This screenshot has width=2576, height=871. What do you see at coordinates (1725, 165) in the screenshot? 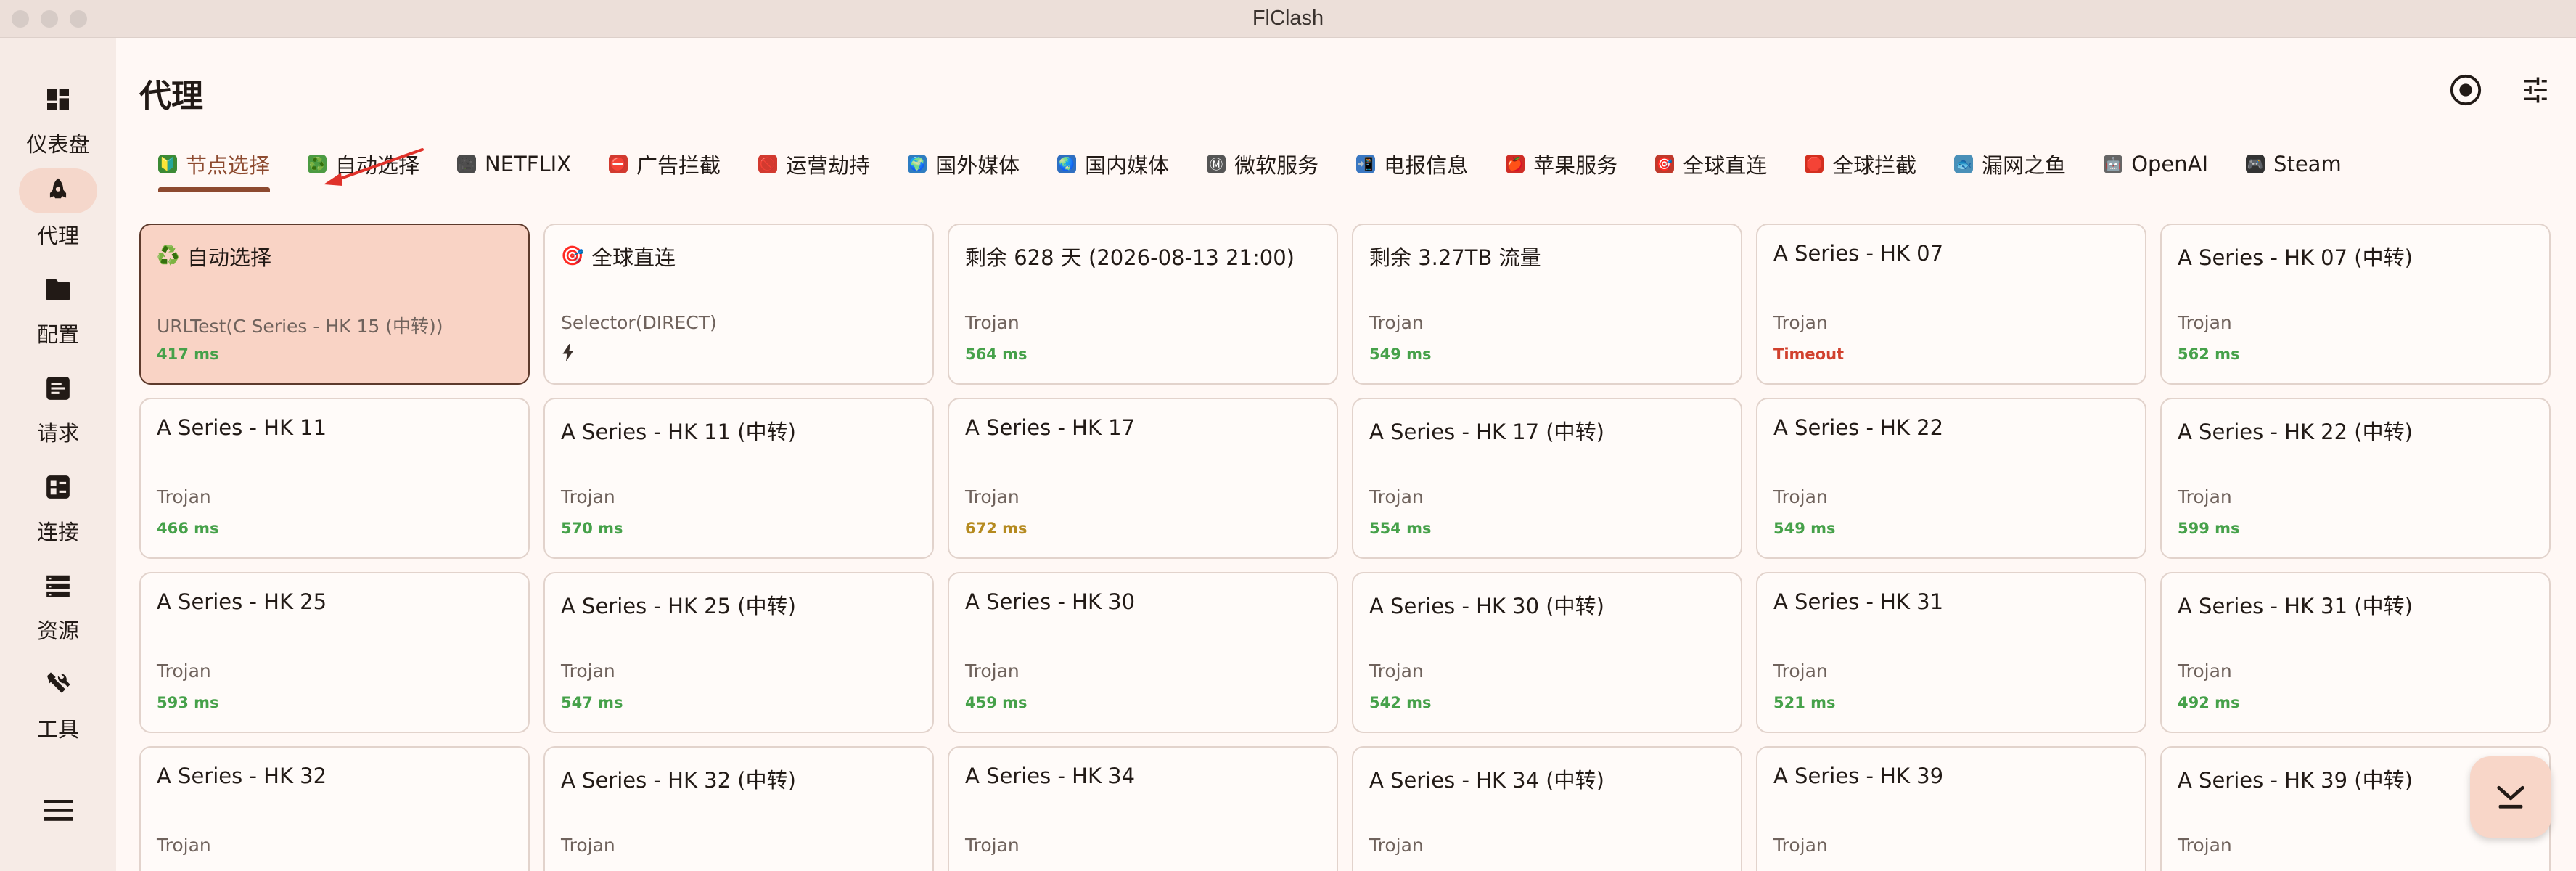
I see `tab-label: 全球直连` at bounding box center [1725, 165].